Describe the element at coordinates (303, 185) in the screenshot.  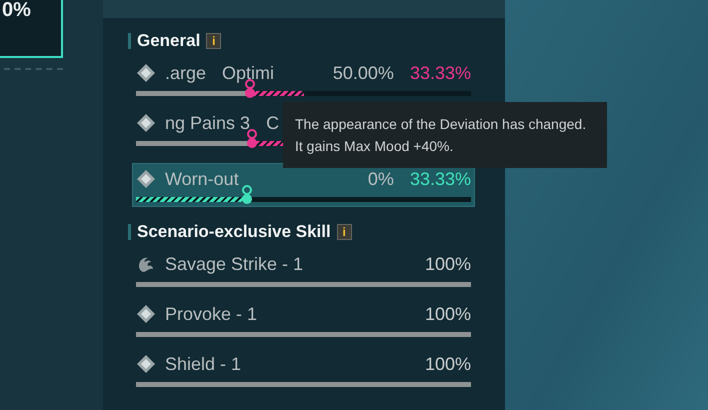
I see `selected-row: Worn-out 0% 33.33%` at that location.